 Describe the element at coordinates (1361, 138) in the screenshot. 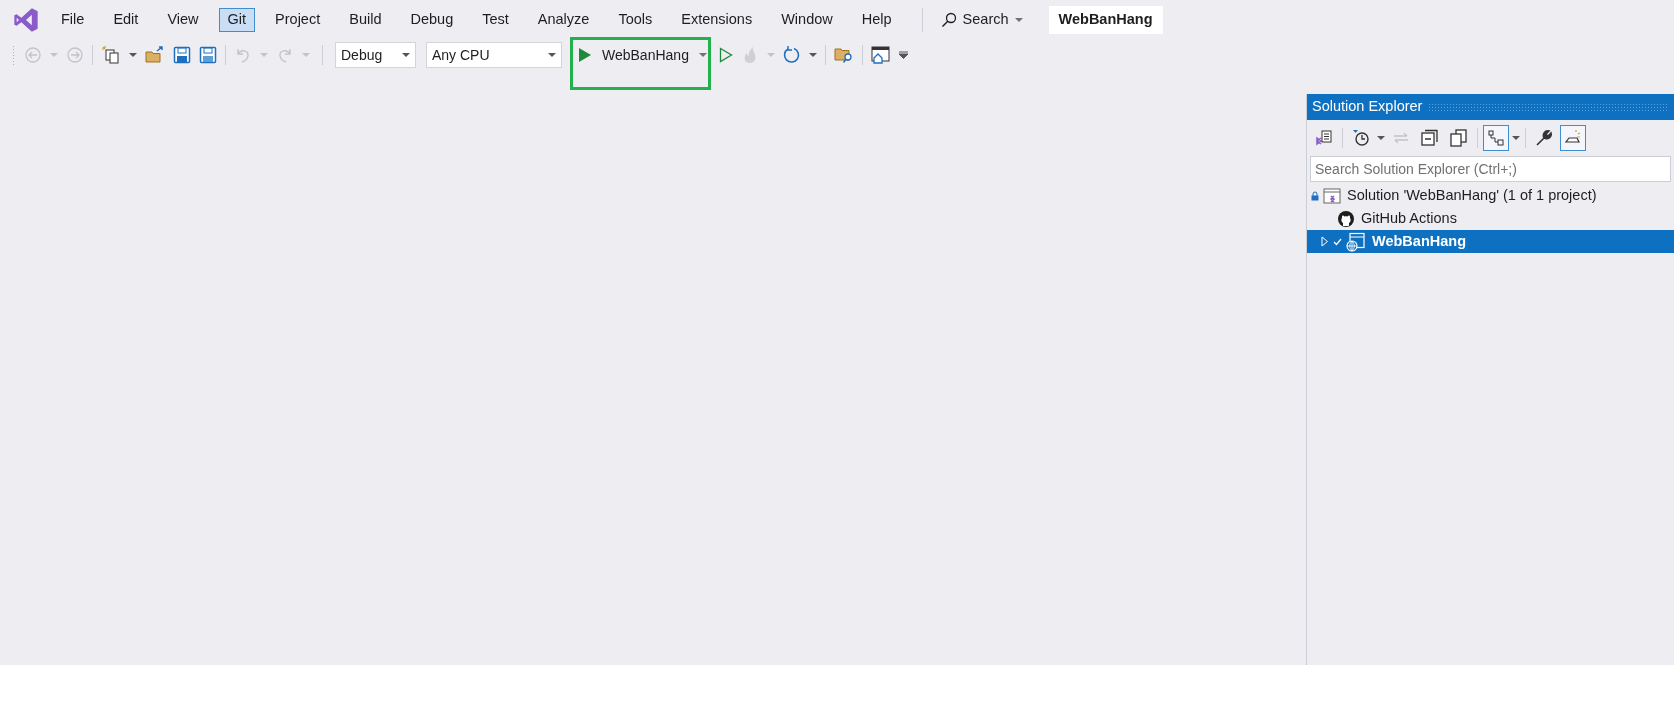

I see `clock-icon` at that location.